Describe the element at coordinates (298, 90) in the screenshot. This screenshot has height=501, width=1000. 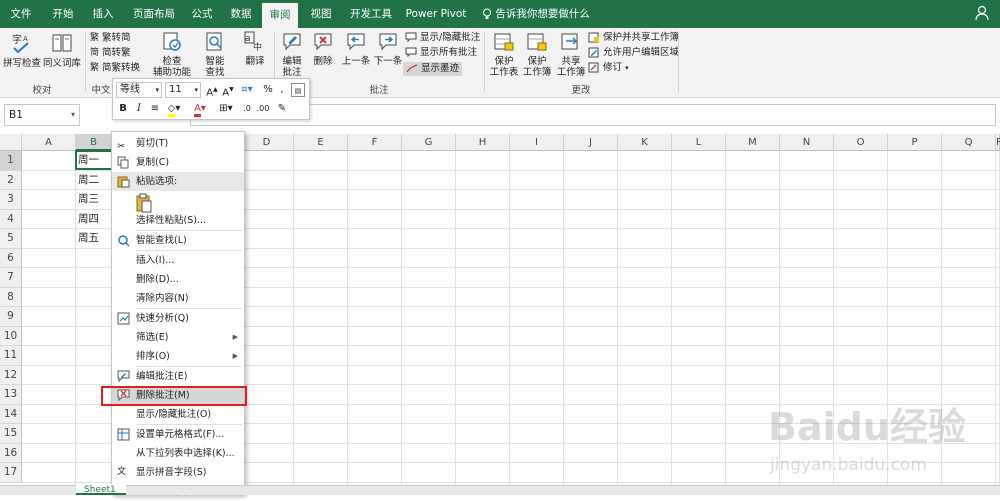
I see `merge-cells-icon: ▤` at that location.